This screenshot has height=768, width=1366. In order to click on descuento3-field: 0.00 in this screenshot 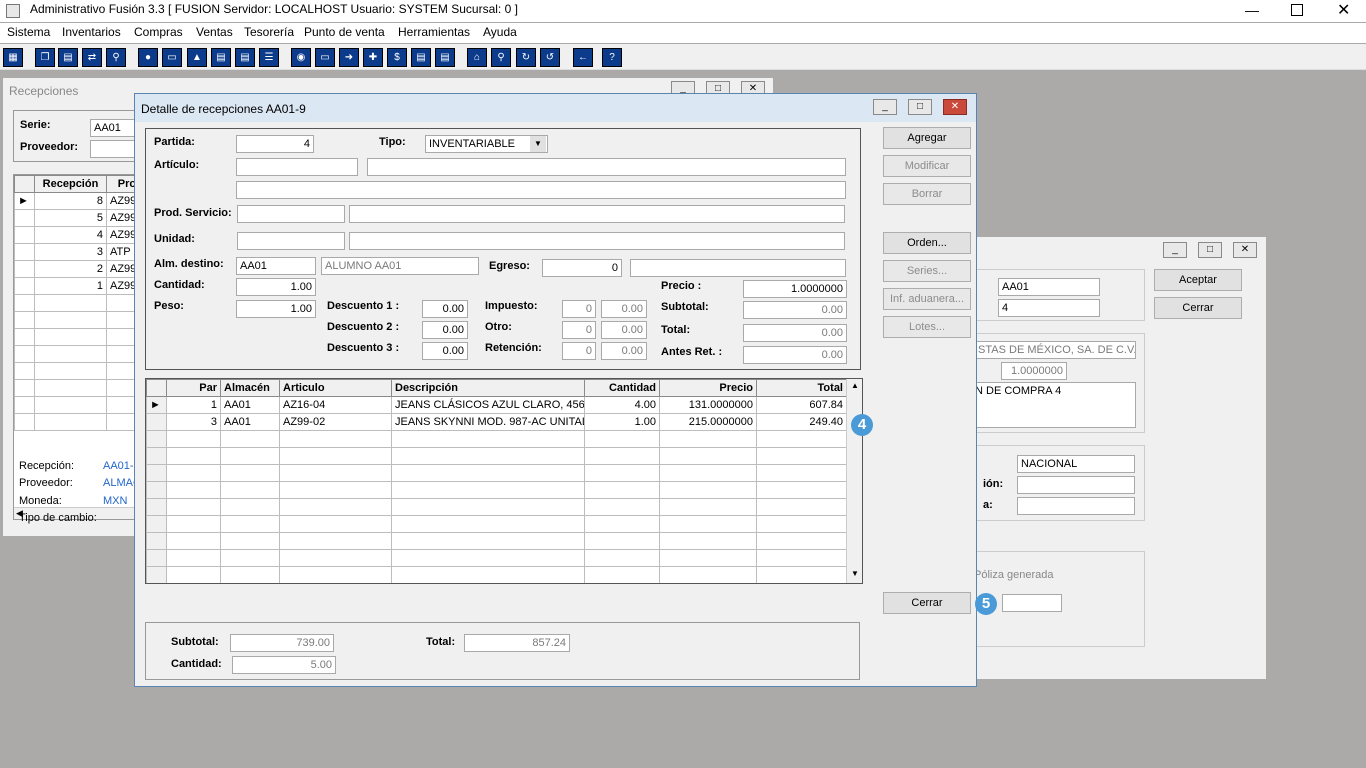, I will do `click(445, 351)`.